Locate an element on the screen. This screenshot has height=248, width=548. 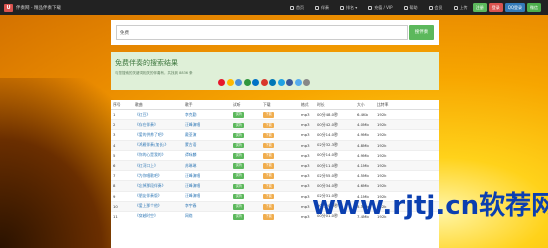
table-cell: 《存在伴奏》 is located at coordinates (158, 124).